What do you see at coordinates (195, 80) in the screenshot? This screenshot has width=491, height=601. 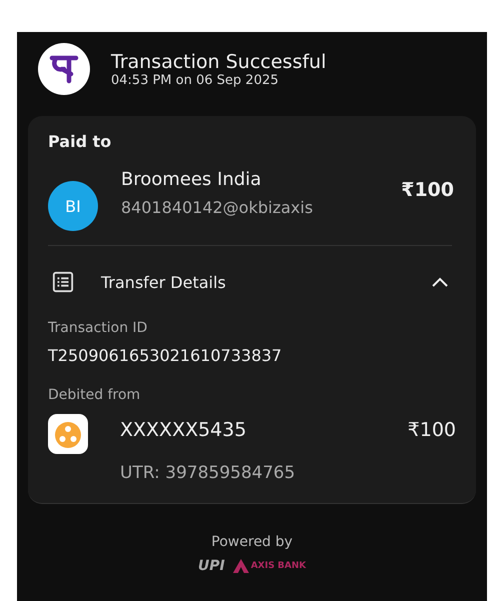 I see `timestamp: 04:53 PM on 06 Sep 2025` at bounding box center [195, 80].